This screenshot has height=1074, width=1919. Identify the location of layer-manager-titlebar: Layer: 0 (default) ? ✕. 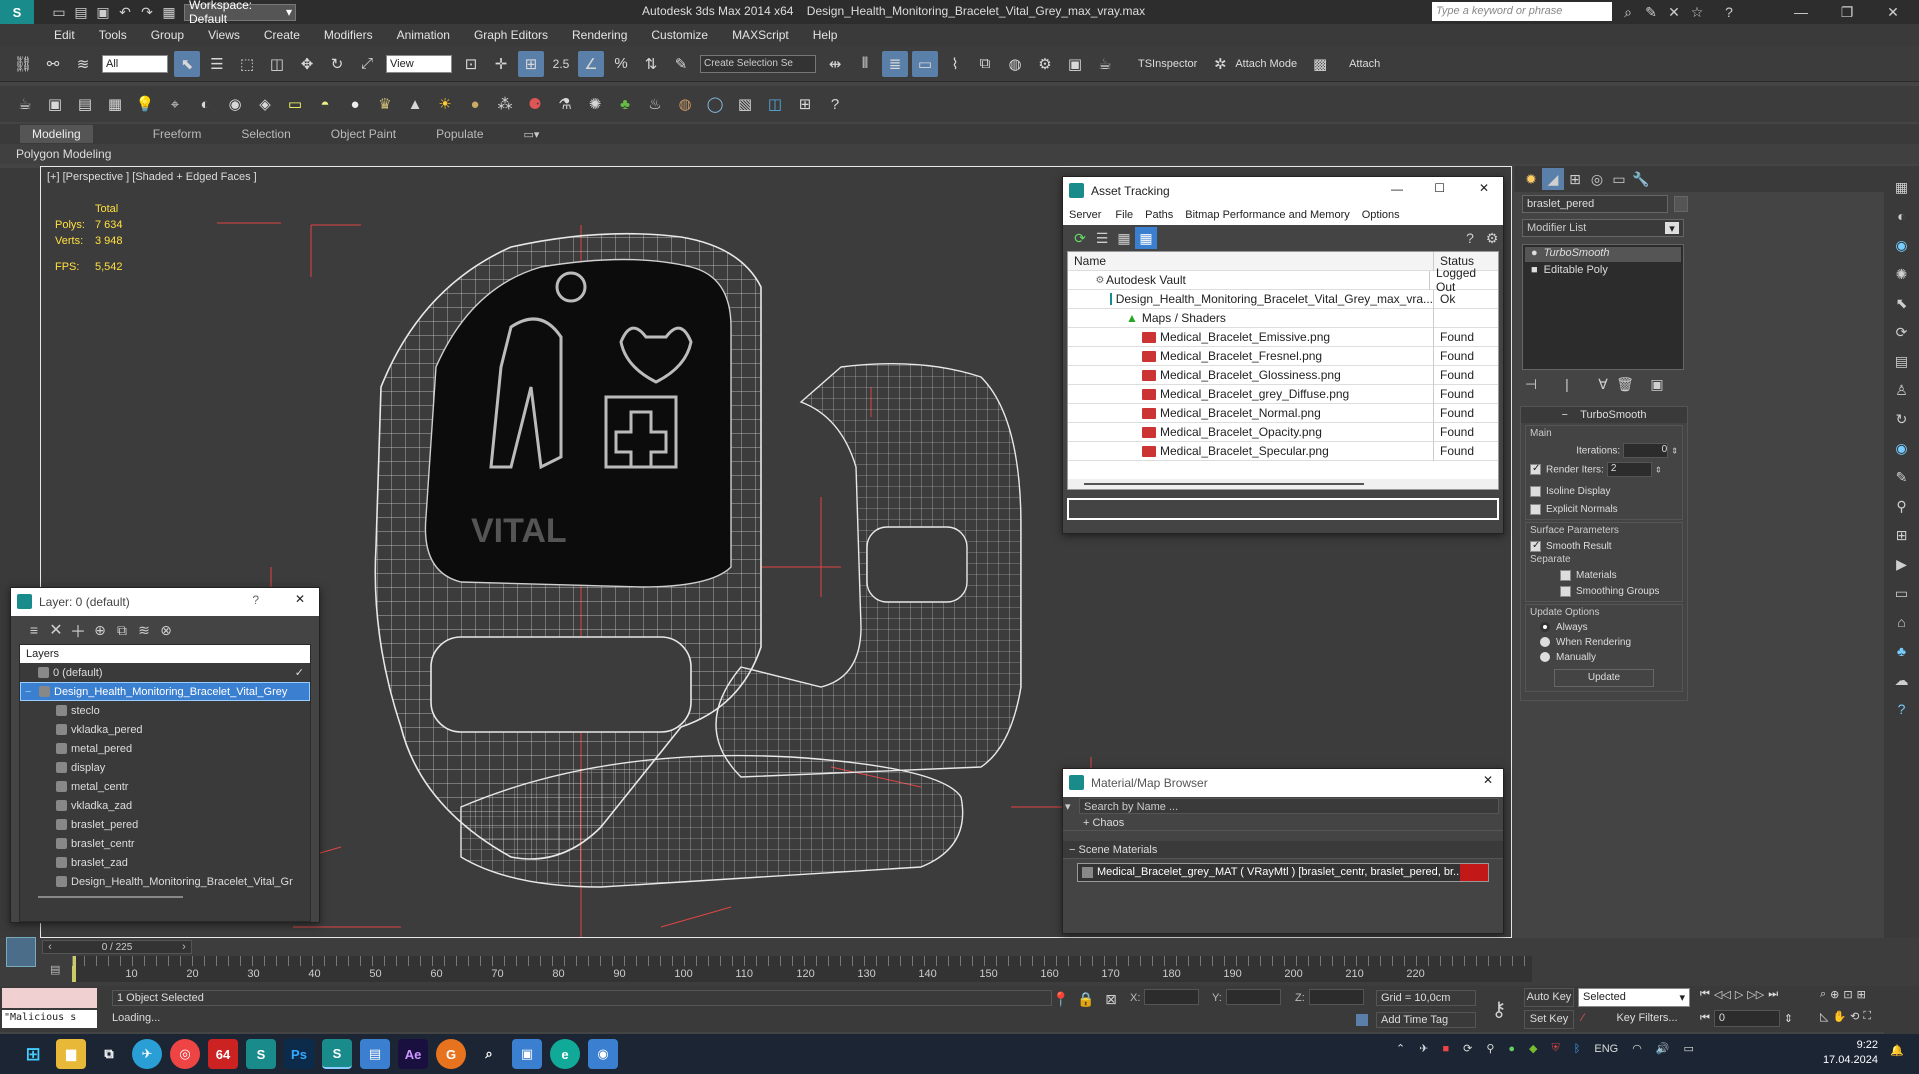
(165, 602).